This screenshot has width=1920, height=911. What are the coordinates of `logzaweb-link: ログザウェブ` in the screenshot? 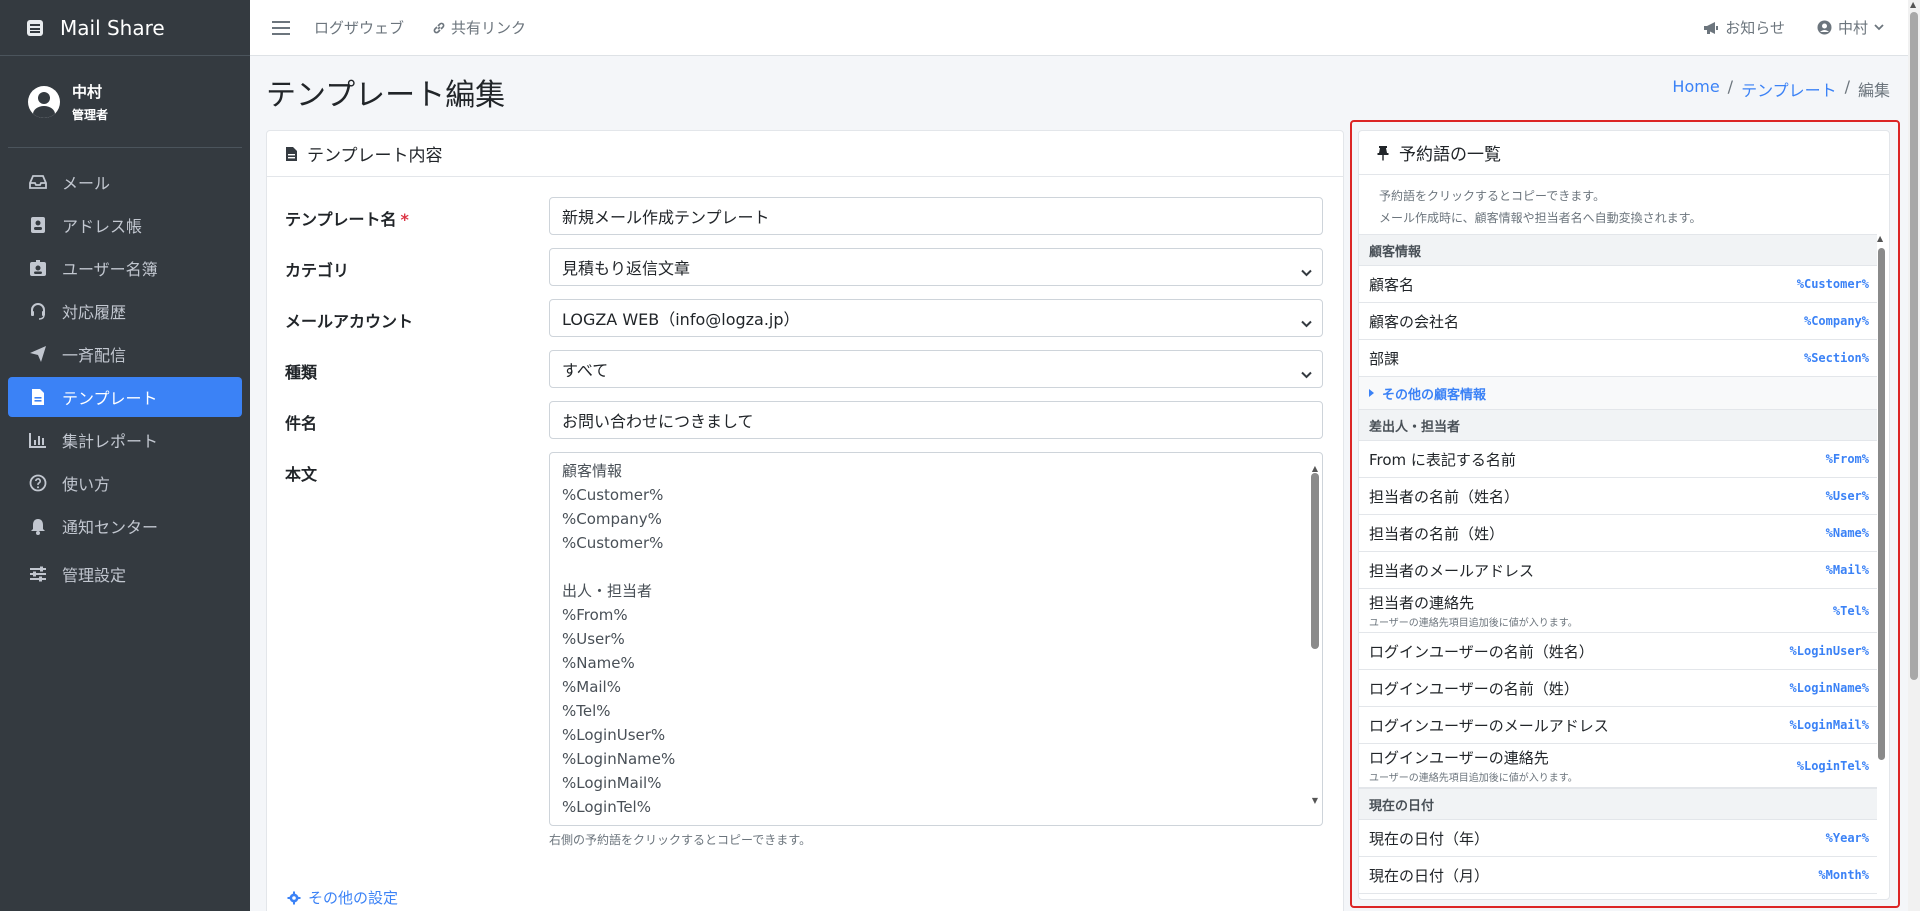 It's located at (359, 27).